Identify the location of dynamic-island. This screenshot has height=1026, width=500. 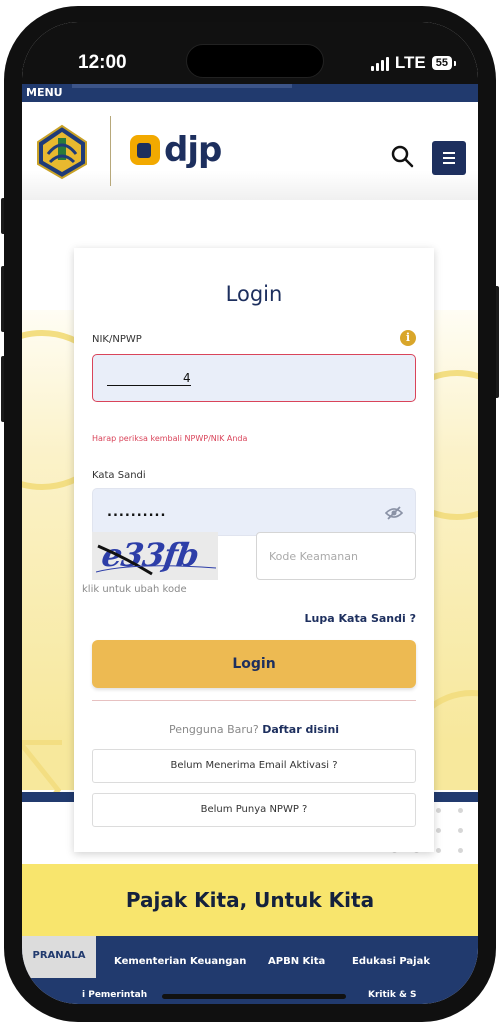
(255, 61).